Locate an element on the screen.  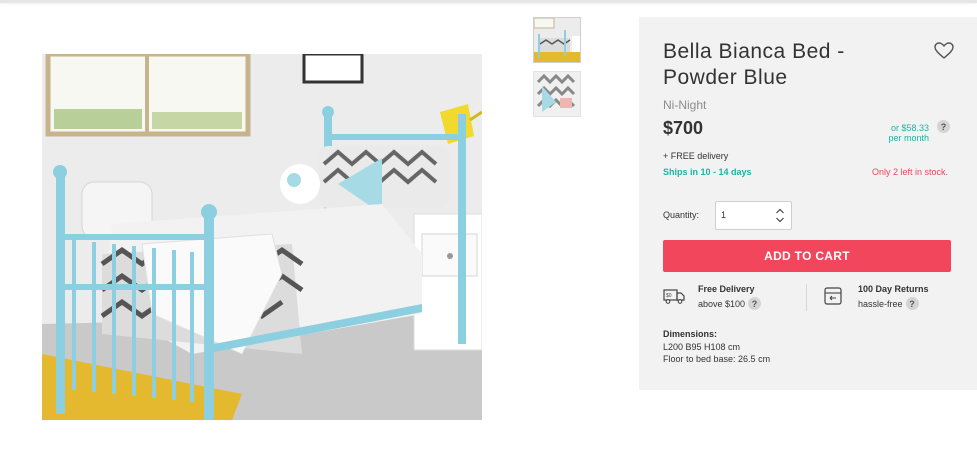
shipping-time: Ships in 10 - 14 days is located at coordinates (707, 172).